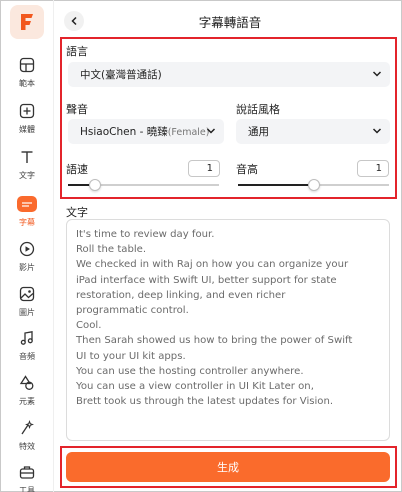 The height and width of the screenshot is (492, 402). What do you see at coordinates (258, 132) in the screenshot?
I see `speaking-style-value: 通用` at bounding box center [258, 132].